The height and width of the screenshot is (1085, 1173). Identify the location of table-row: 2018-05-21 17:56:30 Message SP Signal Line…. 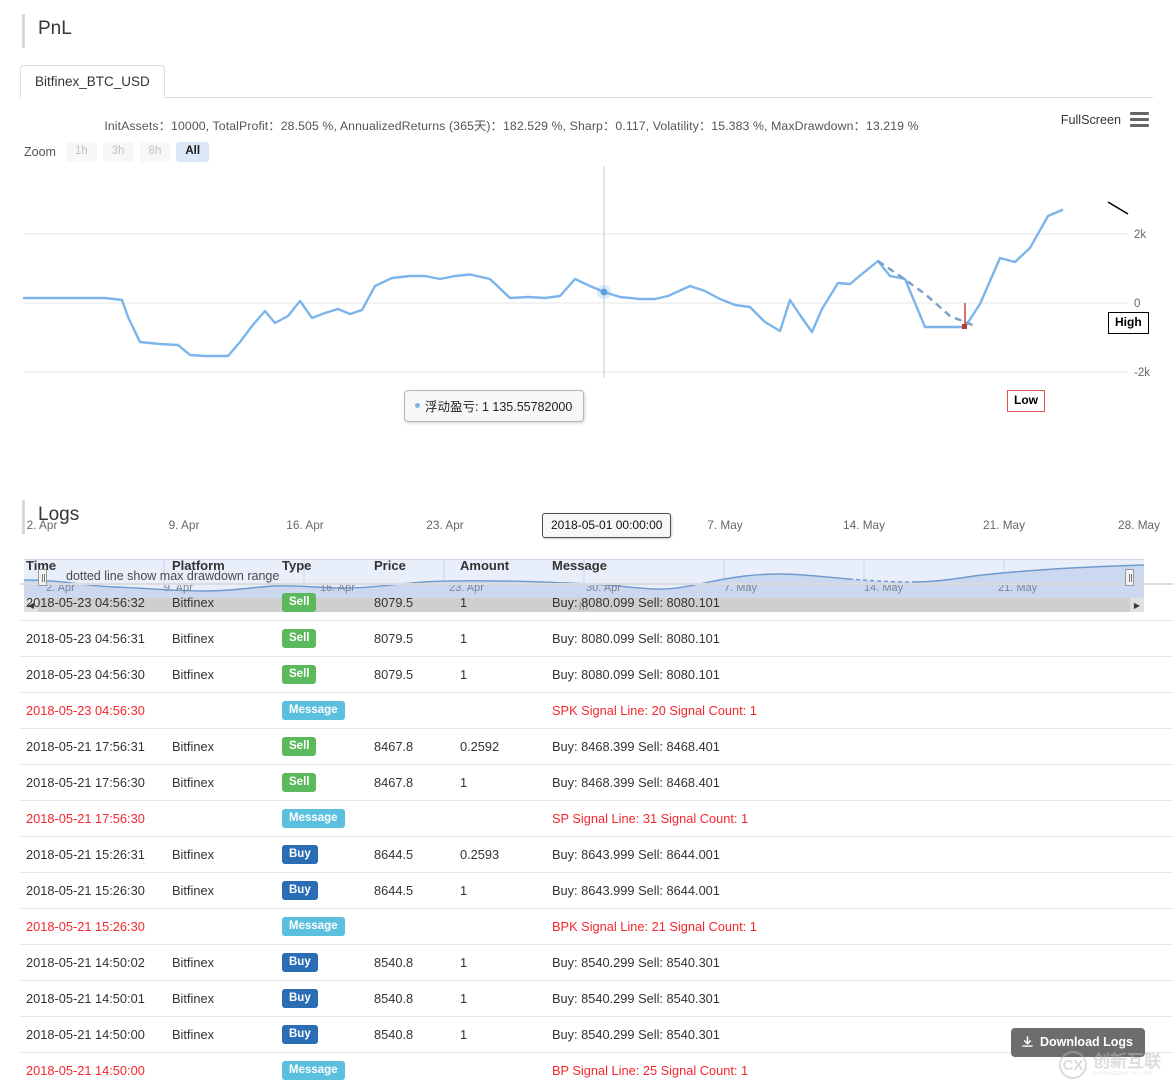
(596, 818).